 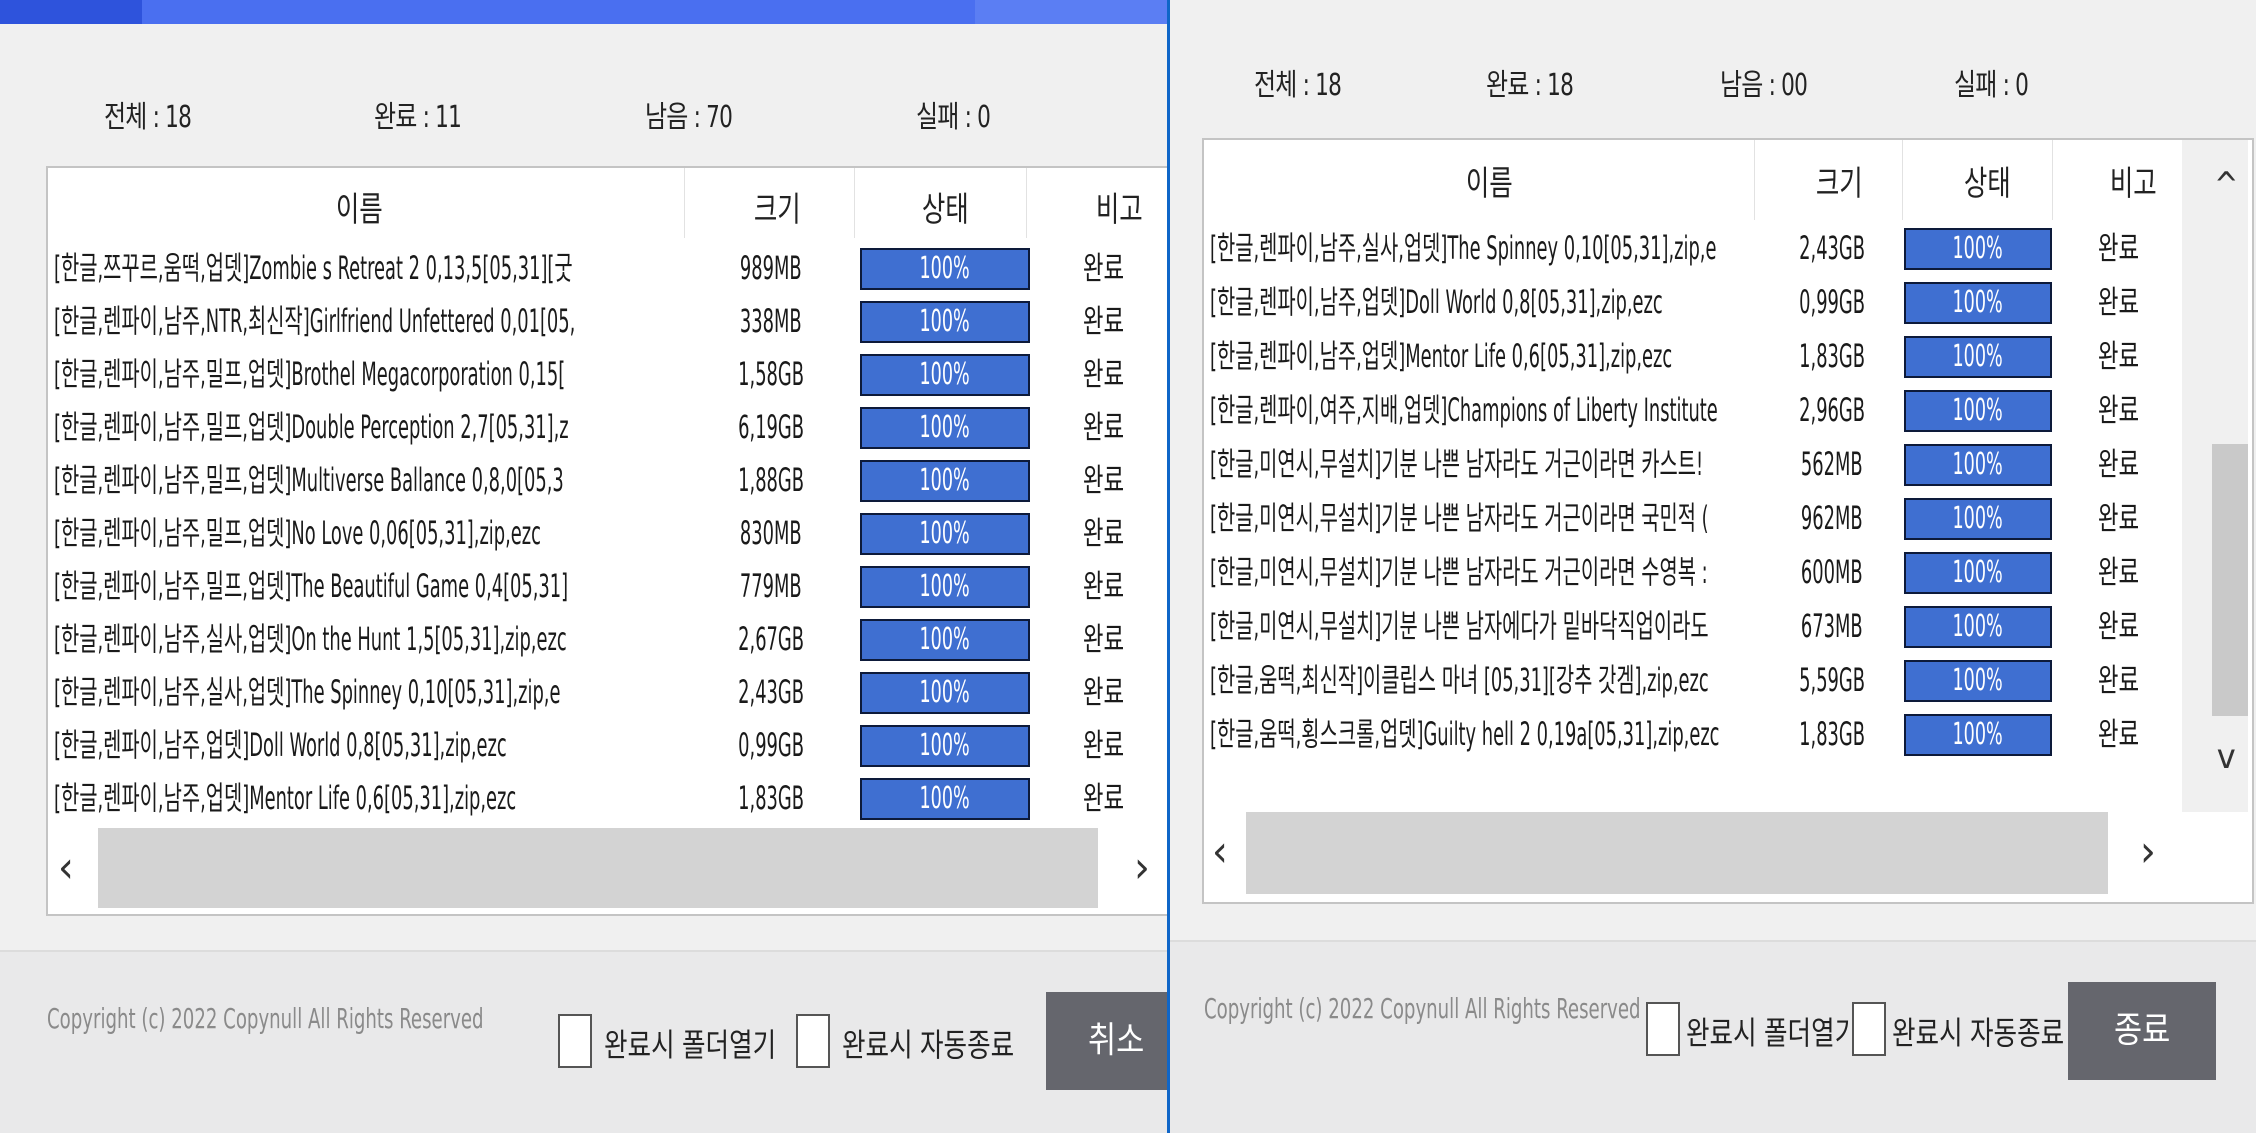 What do you see at coordinates (771, 745) in the screenshot?
I see `file-size: 0,99GB` at bounding box center [771, 745].